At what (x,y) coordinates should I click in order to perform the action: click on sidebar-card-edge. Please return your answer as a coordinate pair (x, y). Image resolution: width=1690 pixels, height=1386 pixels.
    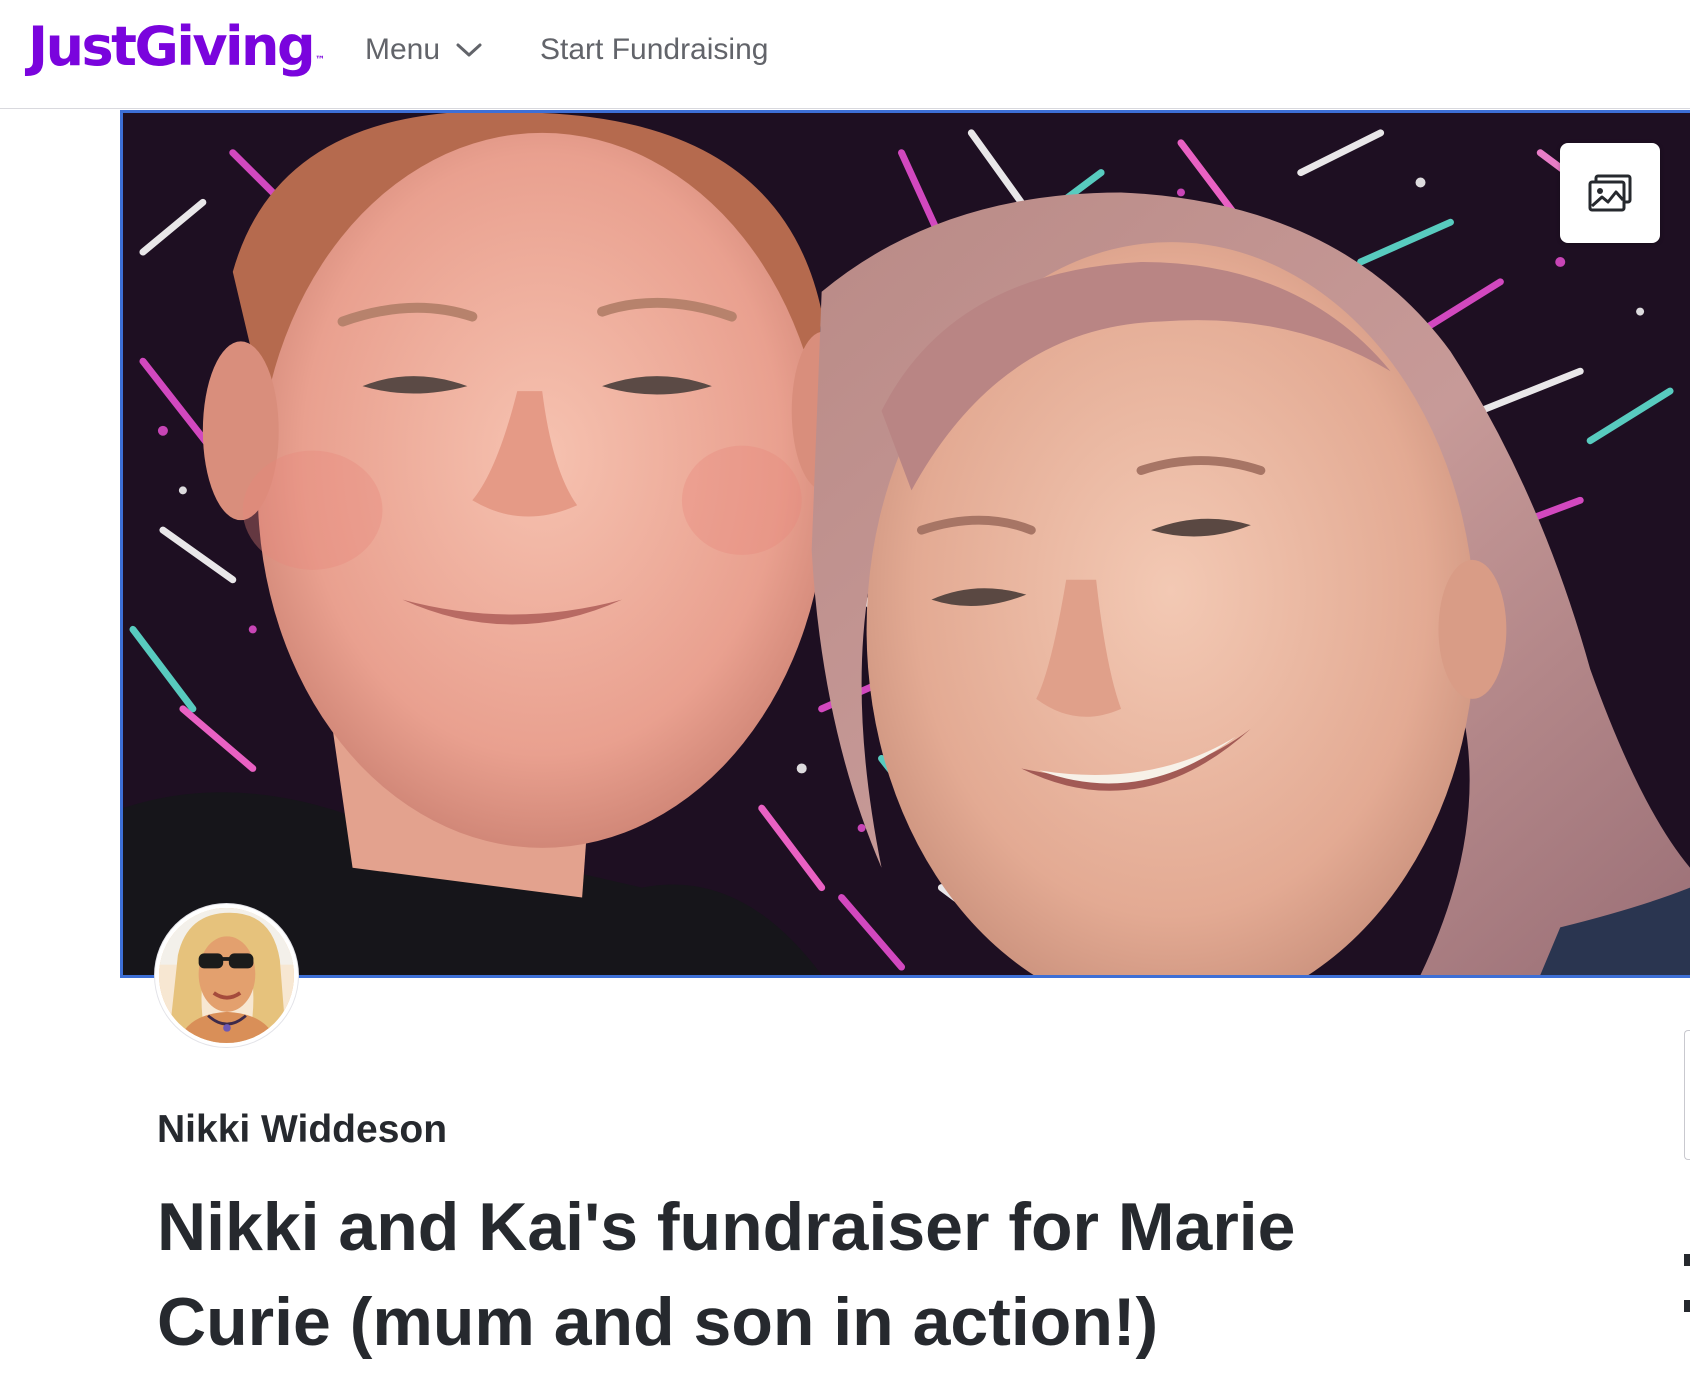
    Looking at the image, I should click on (1687, 1095).